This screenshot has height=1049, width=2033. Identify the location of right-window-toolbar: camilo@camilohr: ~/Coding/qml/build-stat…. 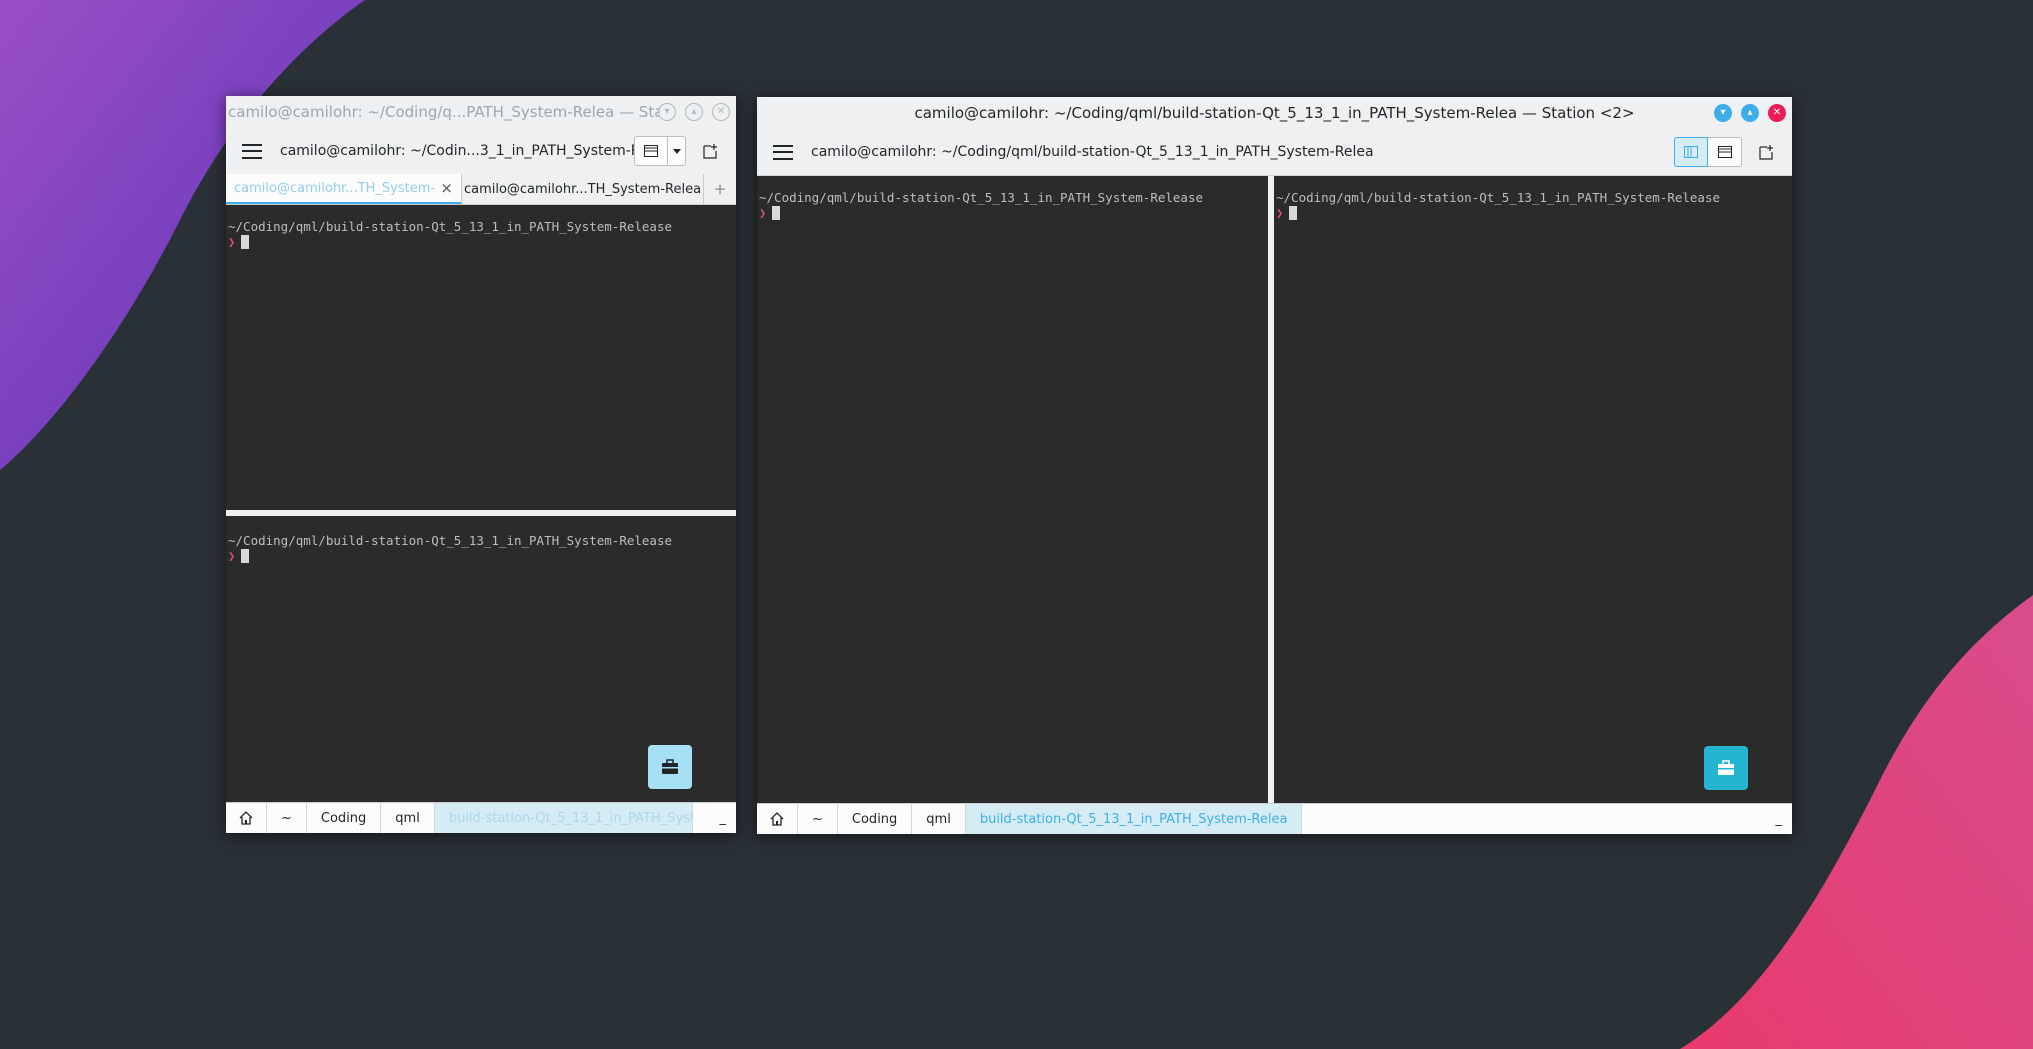
(1274, 152).